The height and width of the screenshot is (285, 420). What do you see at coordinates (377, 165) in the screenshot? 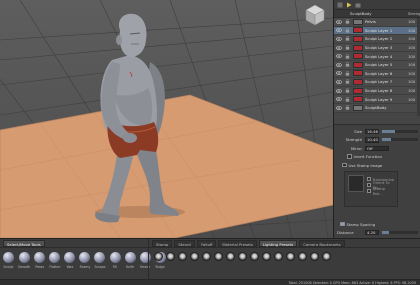
I see `use-stamp-row: Use Stamp Image` at bounding box center [377, 165].